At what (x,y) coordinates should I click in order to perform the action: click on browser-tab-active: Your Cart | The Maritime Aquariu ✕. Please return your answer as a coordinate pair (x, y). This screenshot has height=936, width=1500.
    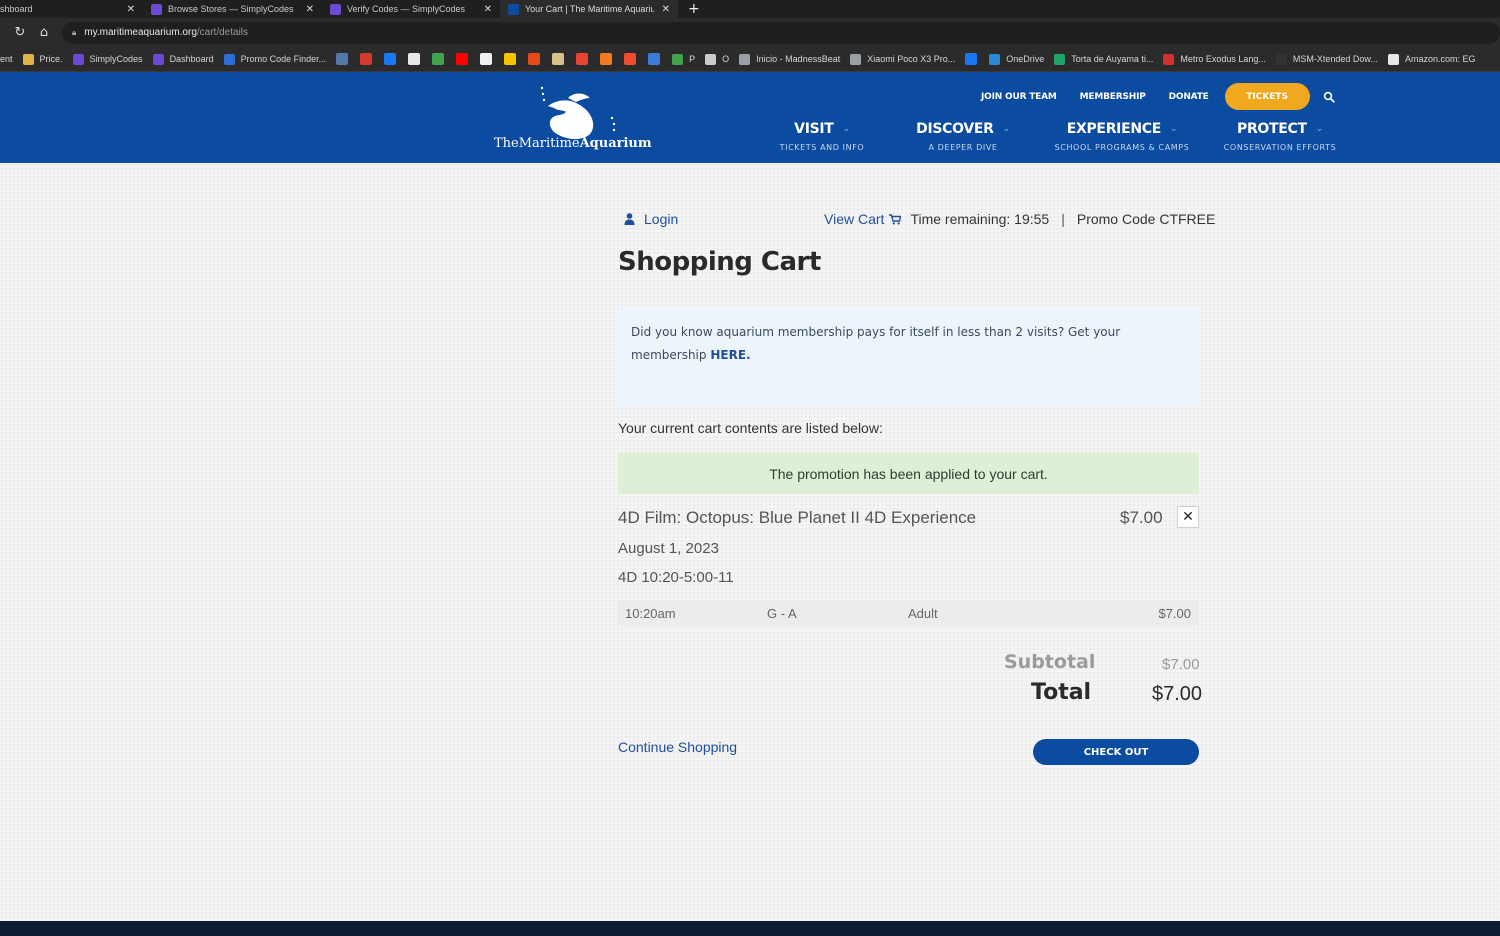
    Looking at the image, I should click on (589, 9).